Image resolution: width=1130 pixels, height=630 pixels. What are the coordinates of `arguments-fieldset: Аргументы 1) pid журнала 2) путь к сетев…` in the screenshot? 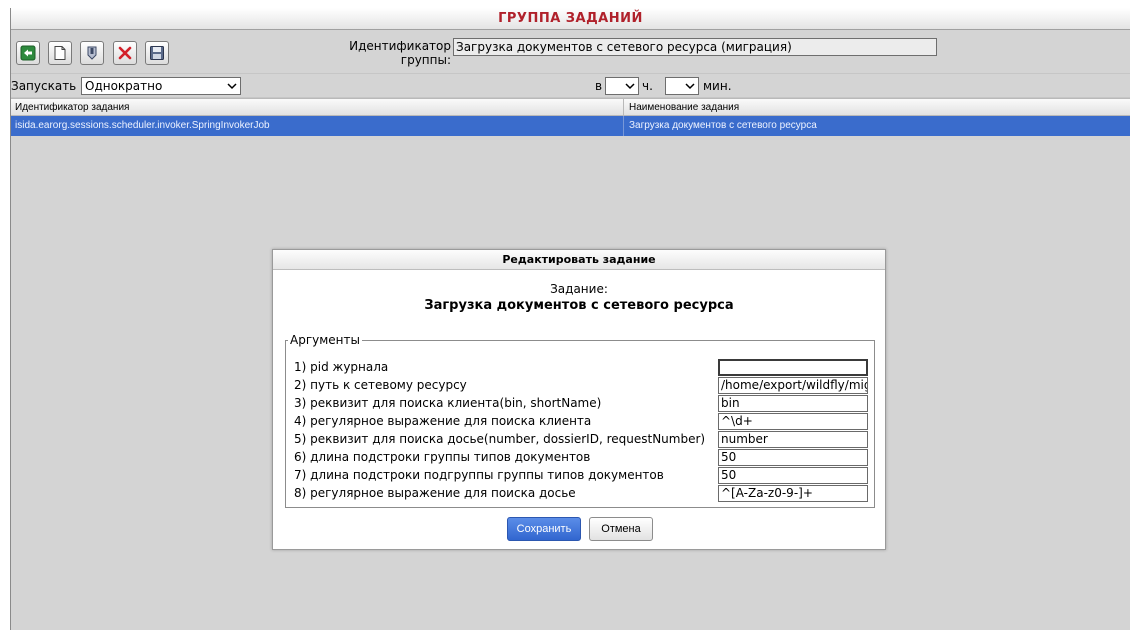 It's located at (580, 420).